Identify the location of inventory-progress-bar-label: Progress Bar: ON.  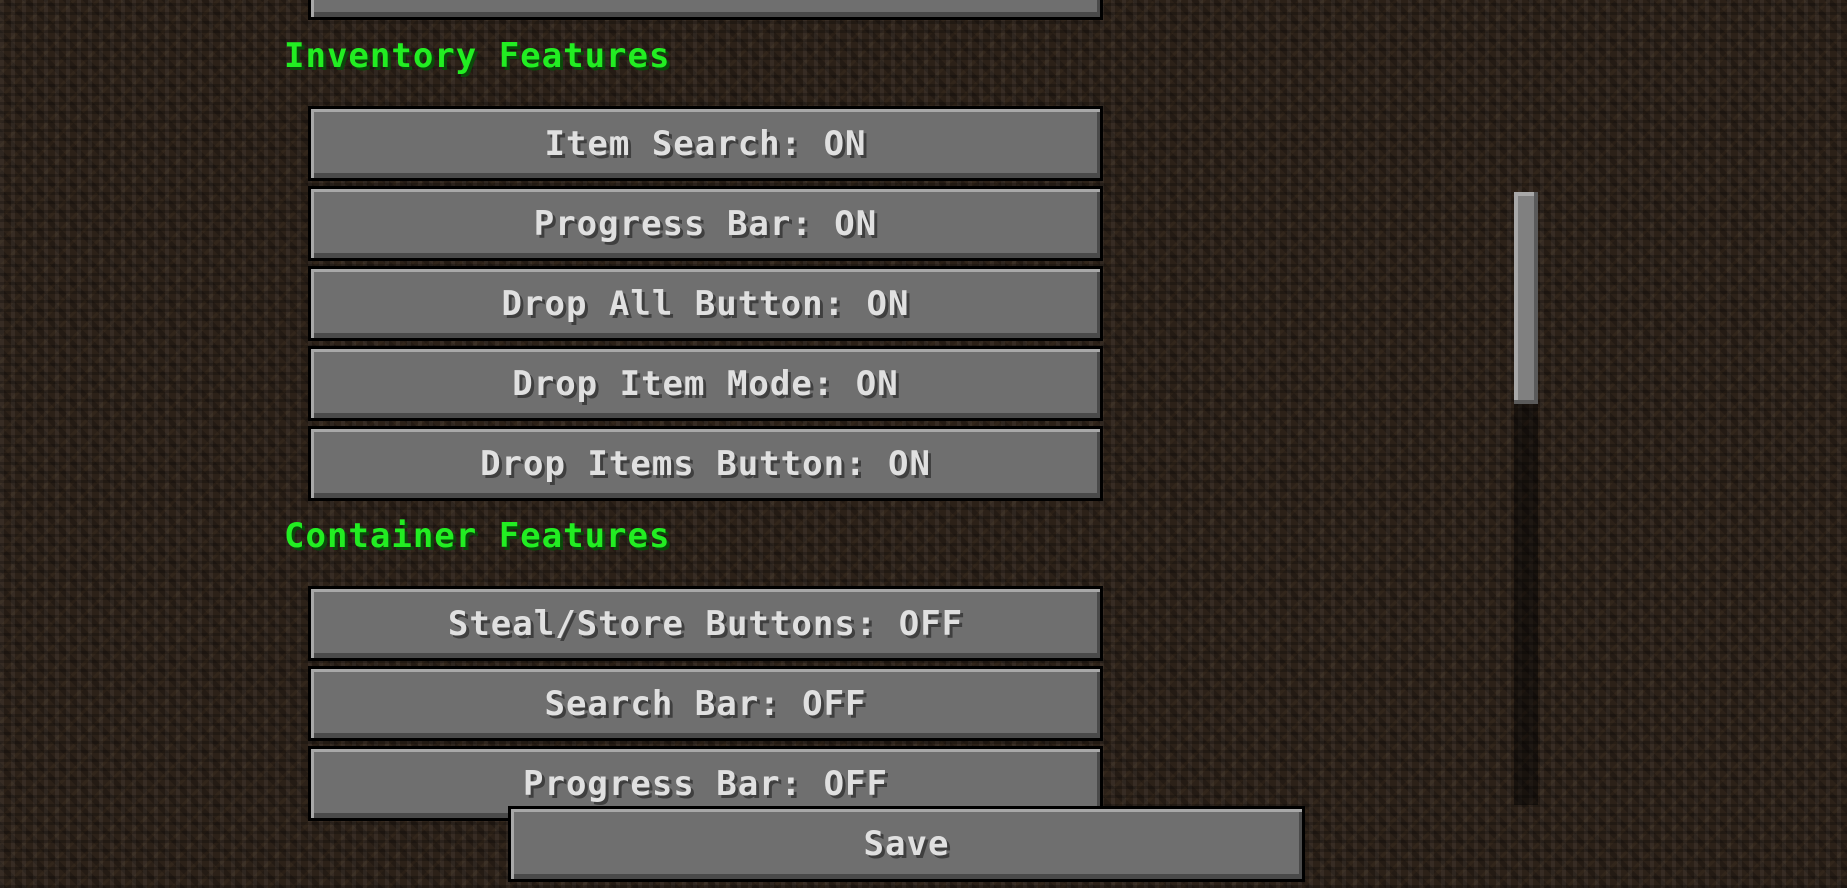
(705, 223).